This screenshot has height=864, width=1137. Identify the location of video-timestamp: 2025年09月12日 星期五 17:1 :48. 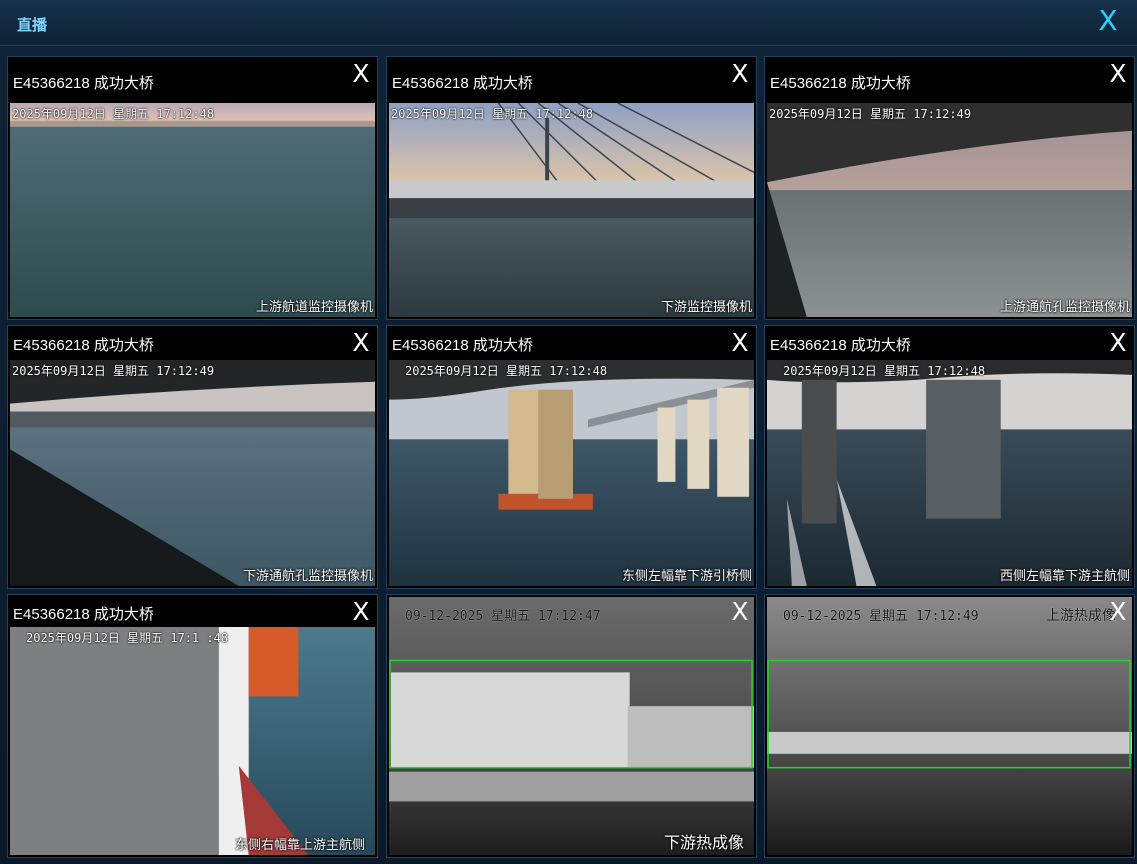
(127, 638).